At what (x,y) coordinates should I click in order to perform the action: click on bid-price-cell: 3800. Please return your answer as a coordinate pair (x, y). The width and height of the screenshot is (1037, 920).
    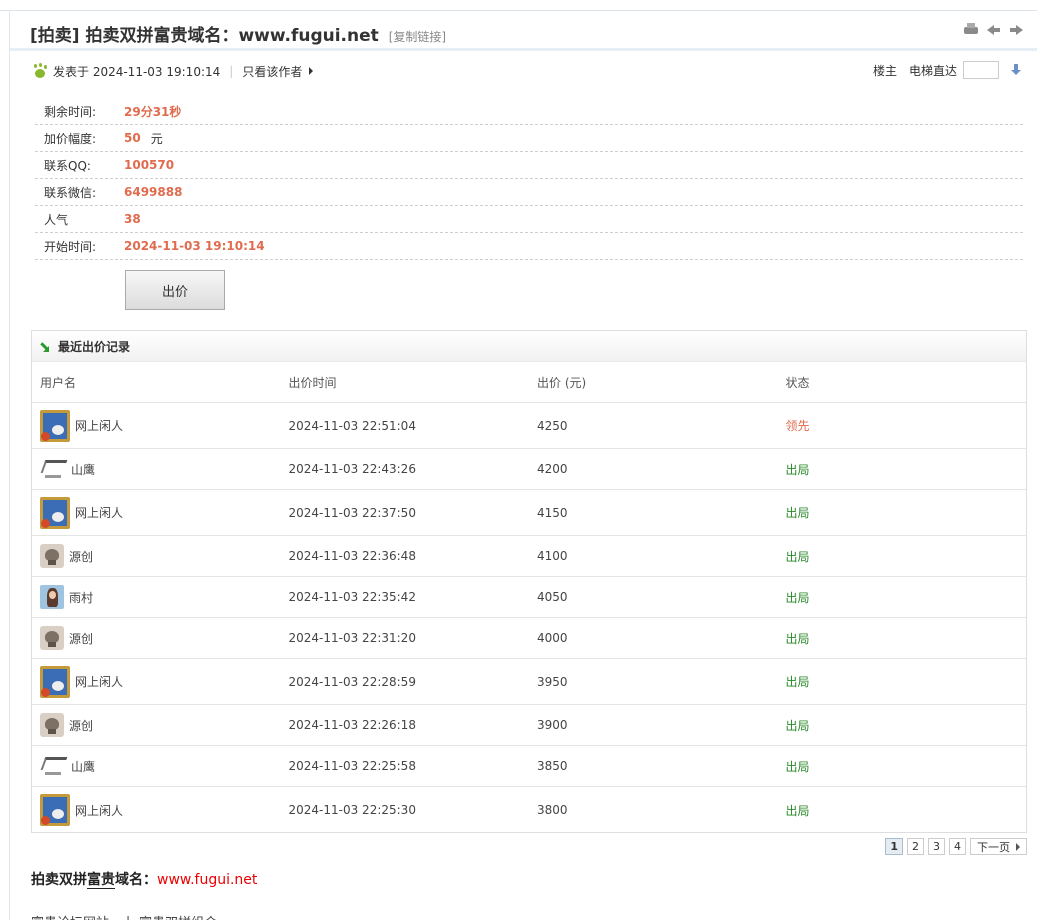
    Looking at the image, I should click on (552, 810).